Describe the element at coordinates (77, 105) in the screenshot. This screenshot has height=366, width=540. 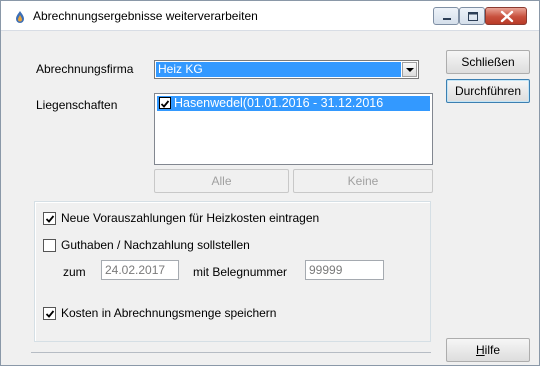
I see `liegenschaften-label: Liegenschaften` at that location.